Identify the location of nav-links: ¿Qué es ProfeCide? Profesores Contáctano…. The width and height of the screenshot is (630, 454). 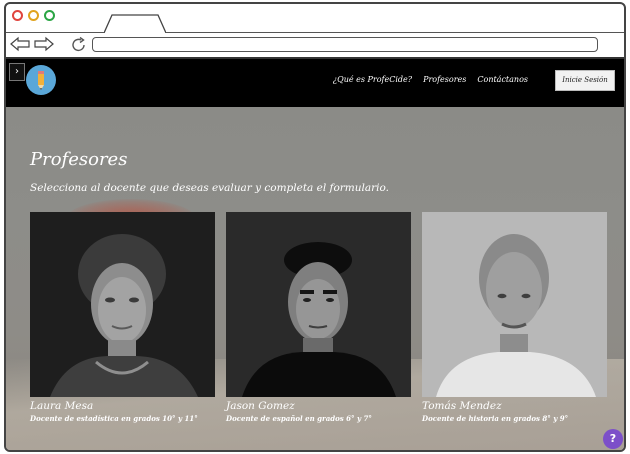
(430, 79).